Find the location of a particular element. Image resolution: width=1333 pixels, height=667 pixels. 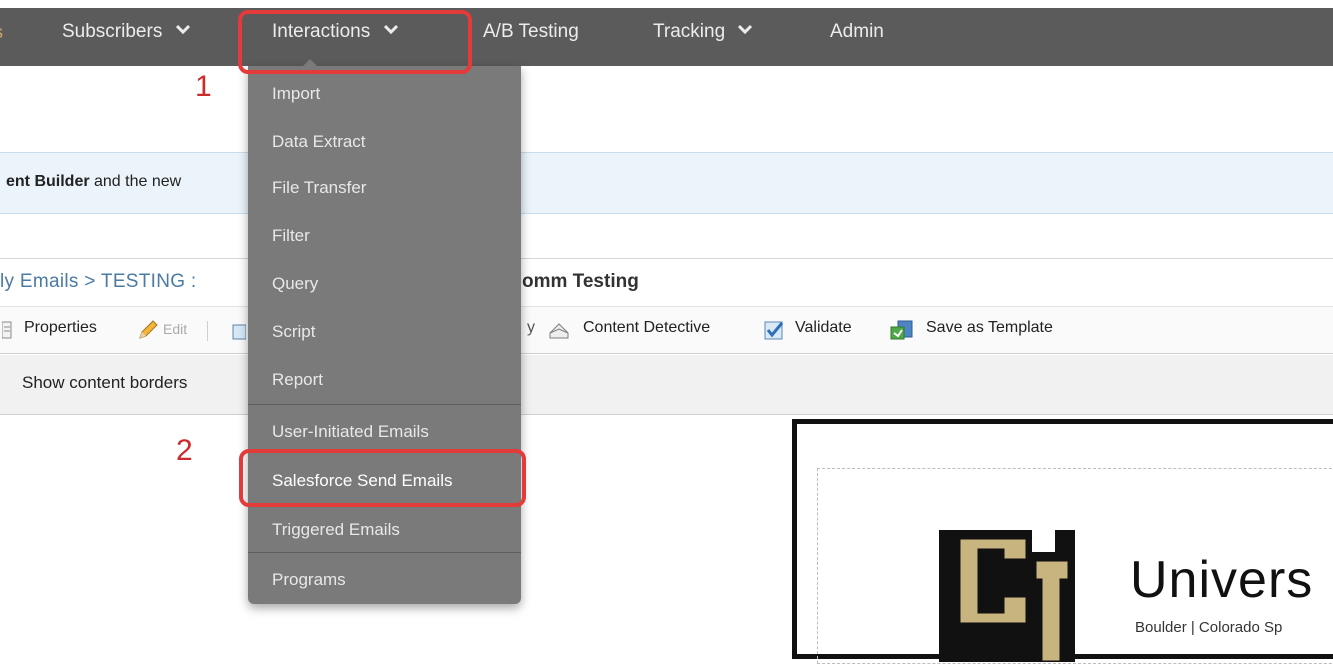

nav-item-tracking: Tracking is located at coordinates (703, 31).